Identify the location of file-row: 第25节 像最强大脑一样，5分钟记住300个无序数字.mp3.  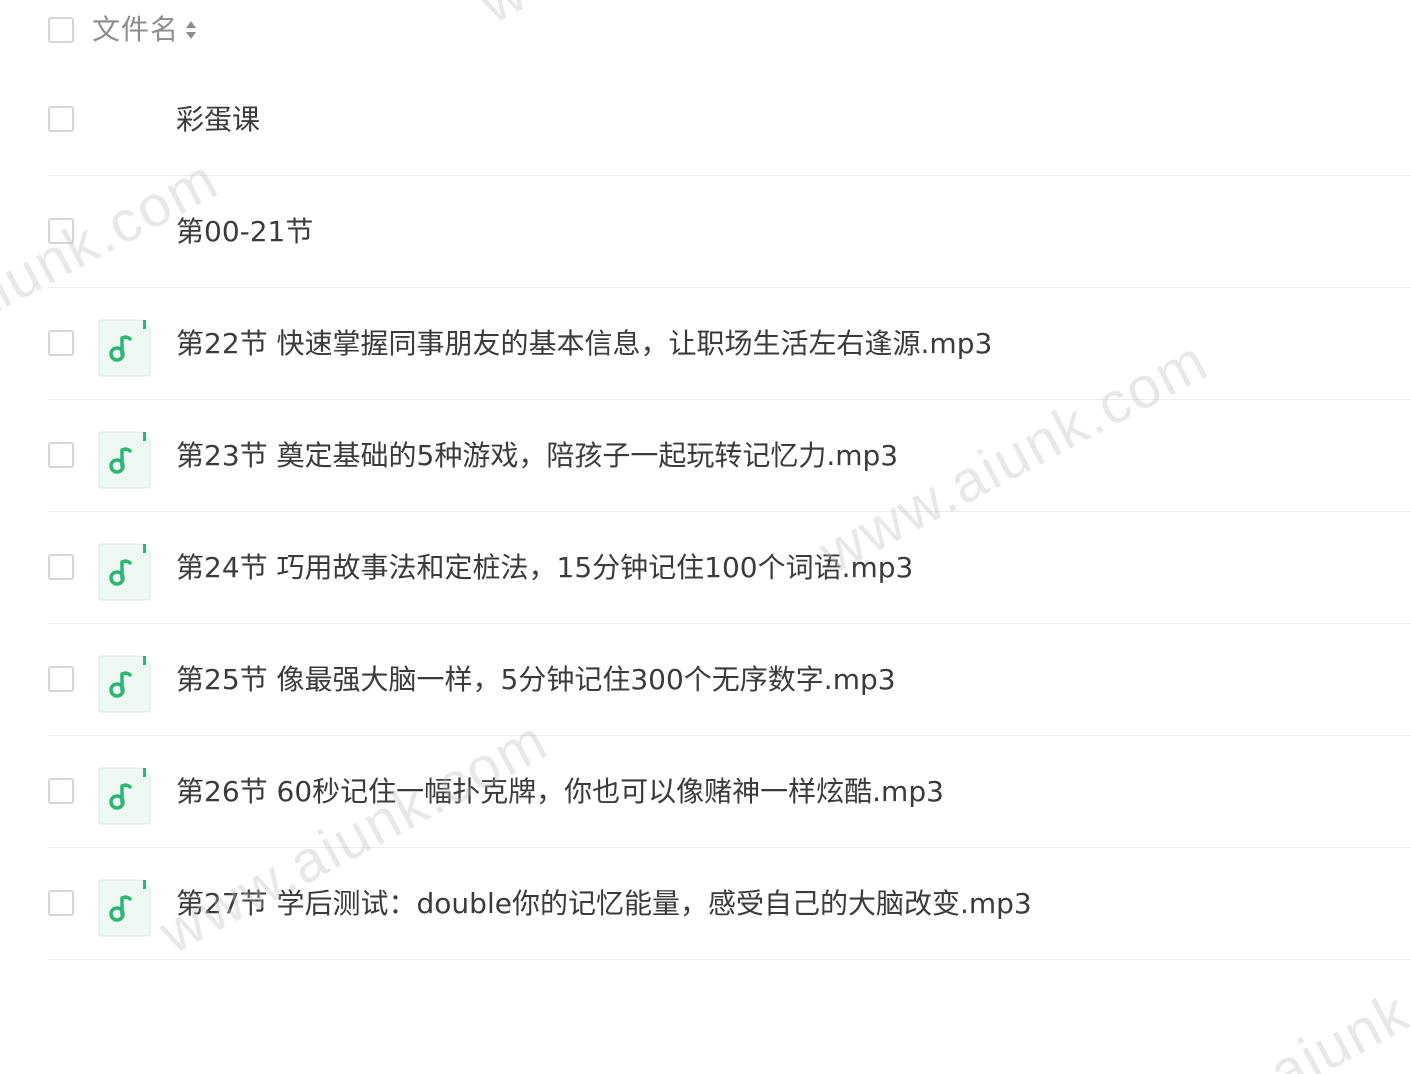
(705, 680).